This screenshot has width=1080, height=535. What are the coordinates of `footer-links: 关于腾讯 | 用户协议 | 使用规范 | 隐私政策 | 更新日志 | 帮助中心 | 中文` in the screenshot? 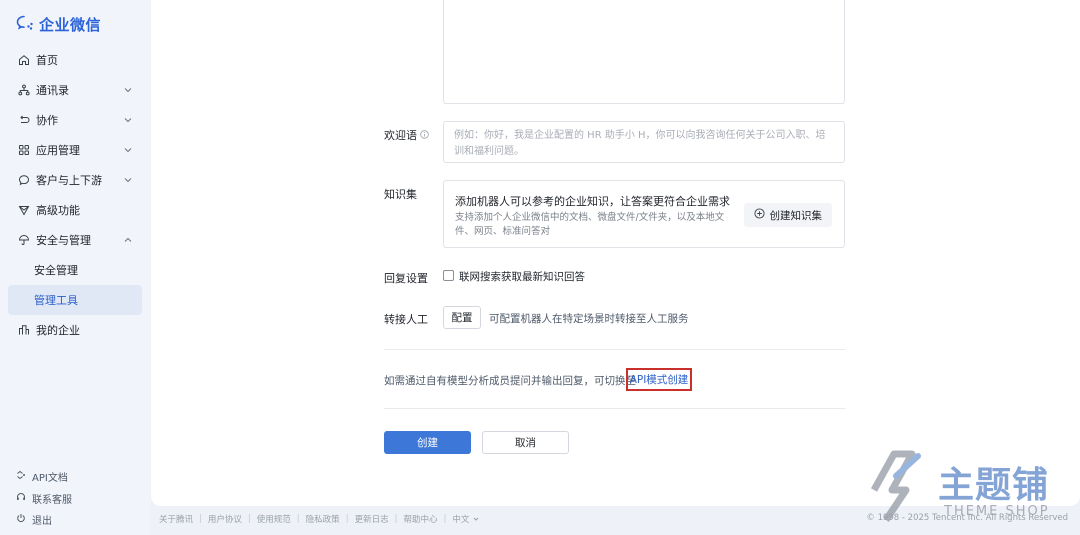 It's located at (319, 519).